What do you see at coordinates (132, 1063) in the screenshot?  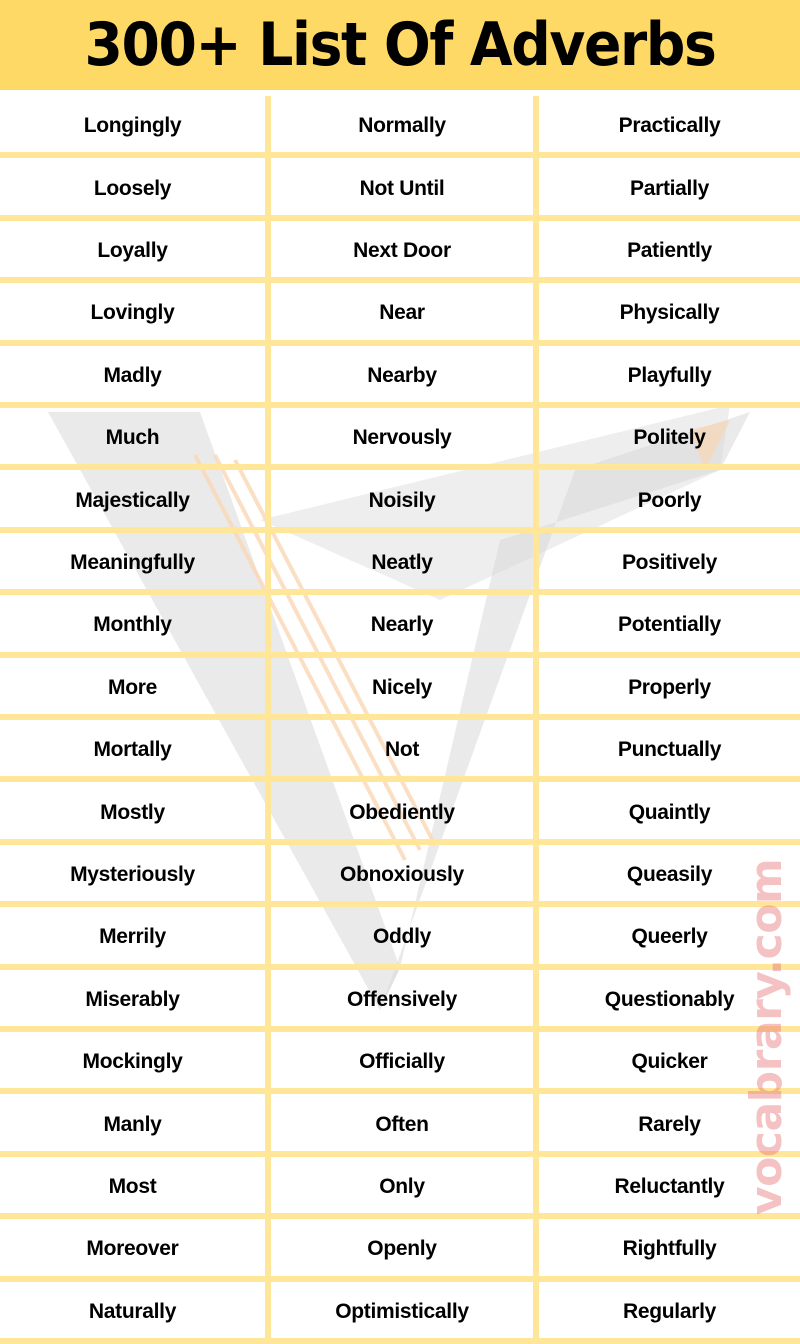 I see `adverb-cell: Mockingly` at bounding box center [132, 1063].